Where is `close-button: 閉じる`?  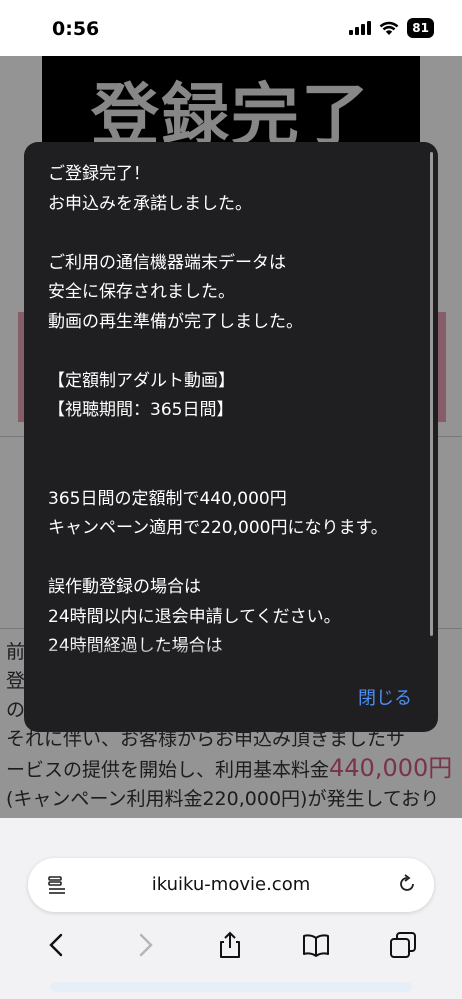
close-button: 閉じる is located at coordinates (385, 697).